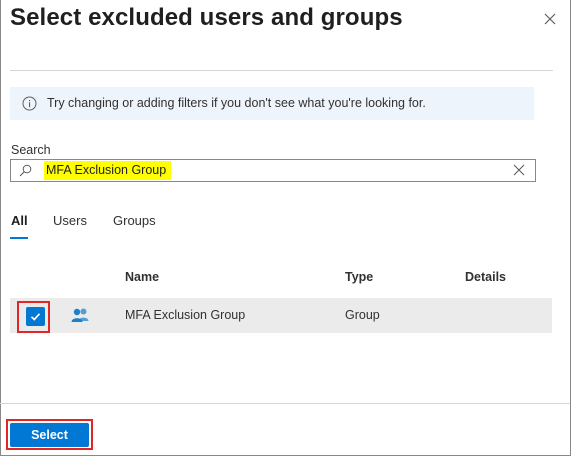  I want to click on search-input: MFA Exclusion Group, so click(273, 170).